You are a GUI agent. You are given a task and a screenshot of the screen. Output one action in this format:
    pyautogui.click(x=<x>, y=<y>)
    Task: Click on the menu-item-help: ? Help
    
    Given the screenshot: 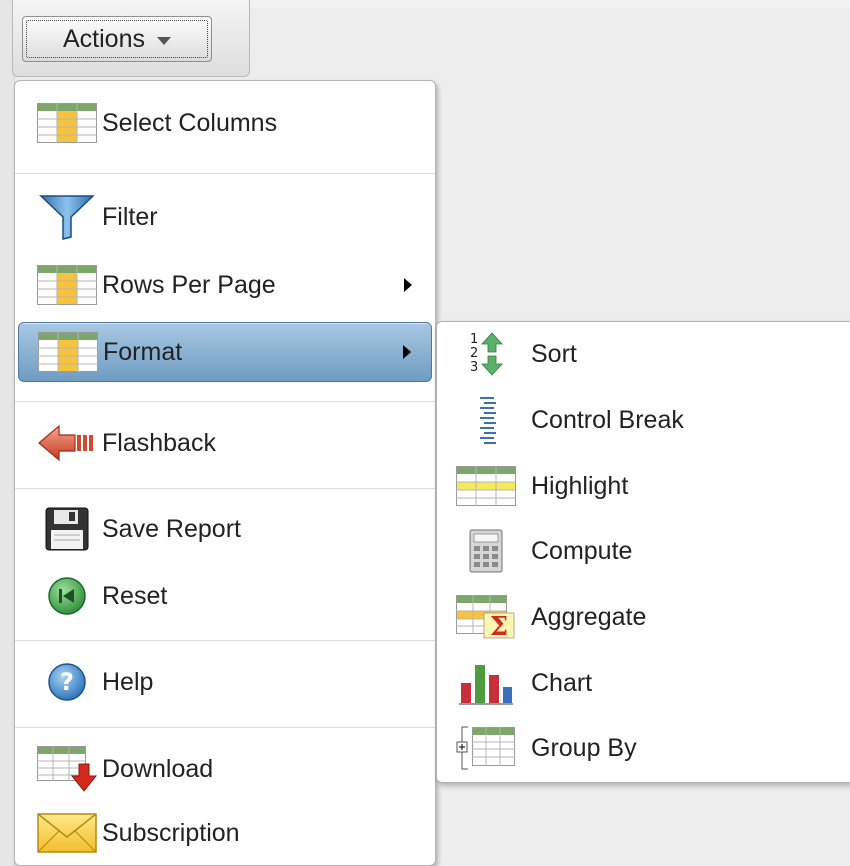 What is the action you would take?
    pyautogui.click(x=225, y=682)
    